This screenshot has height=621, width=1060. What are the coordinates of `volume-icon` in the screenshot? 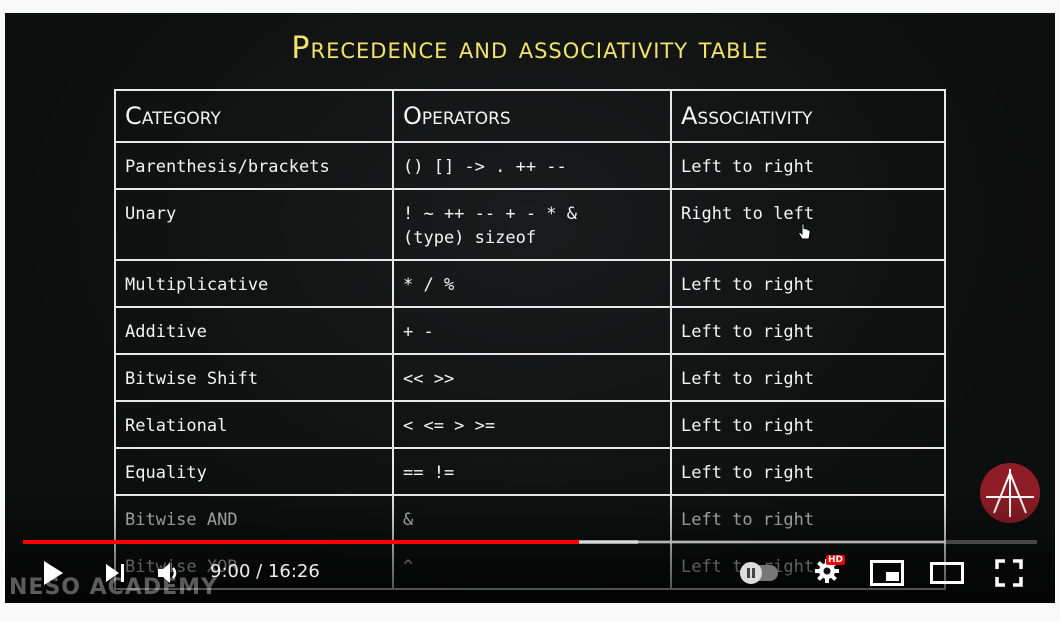 It's located at (167, 573).